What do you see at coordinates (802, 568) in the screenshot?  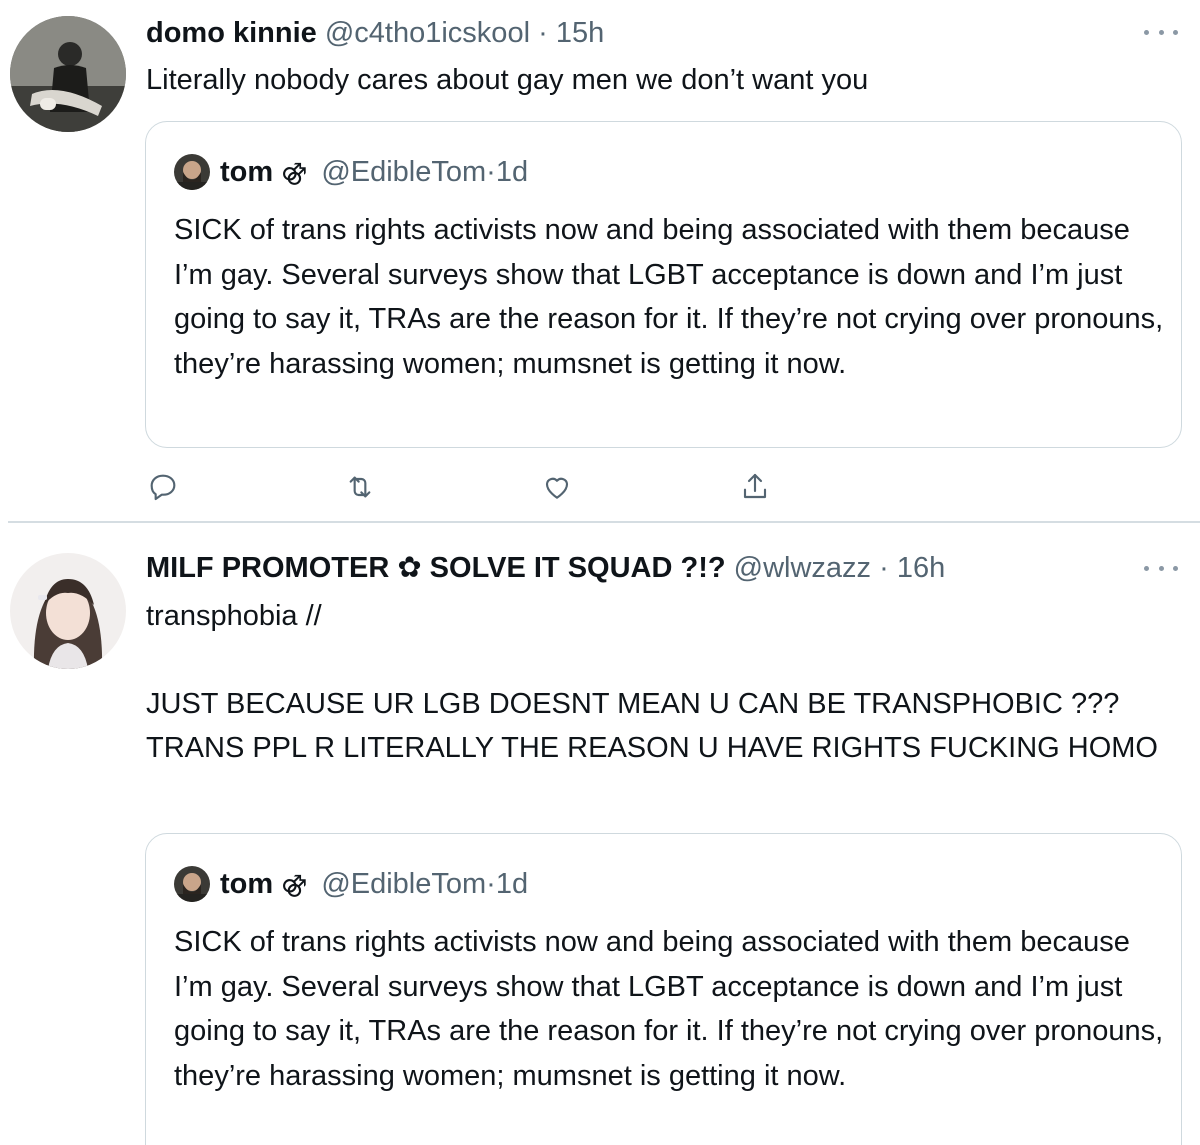 I see `handle: @wlwzazz` at bounding box center [802, 568].